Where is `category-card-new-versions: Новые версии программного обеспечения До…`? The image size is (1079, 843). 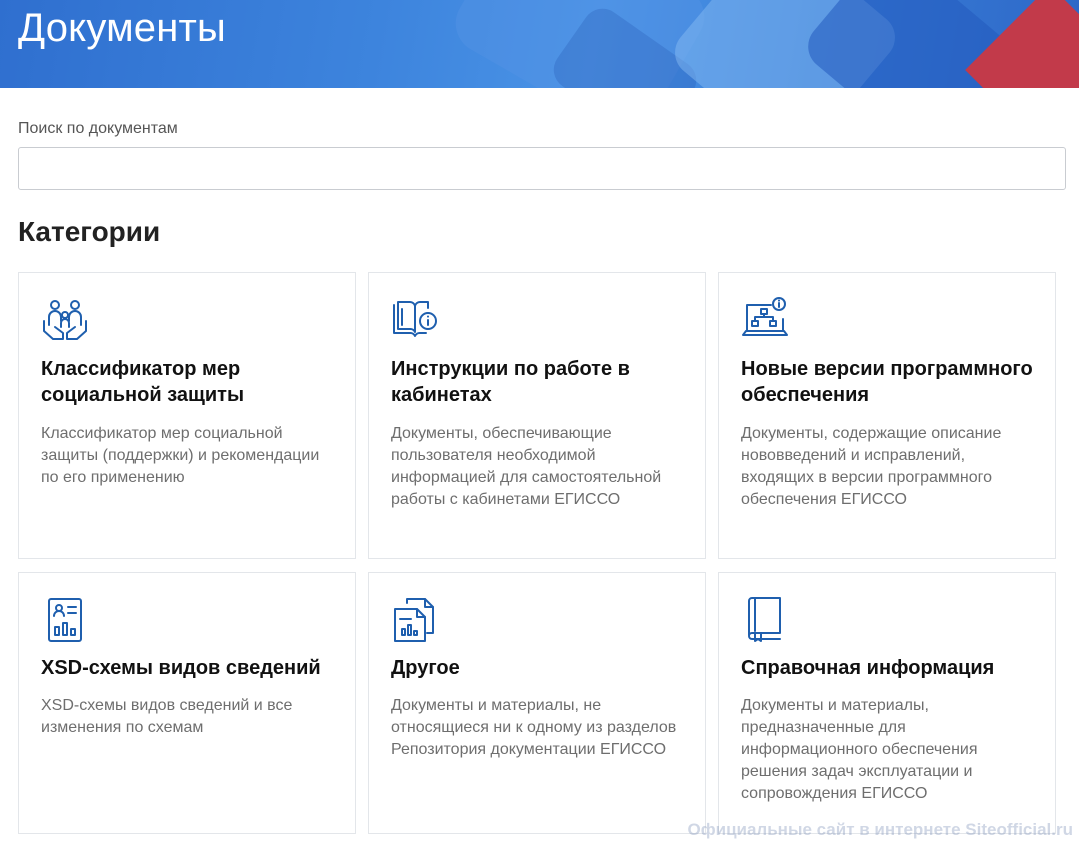
category-card-new-versions: Новые версии программного обеспечения До… is located at coordinates (887, 415).